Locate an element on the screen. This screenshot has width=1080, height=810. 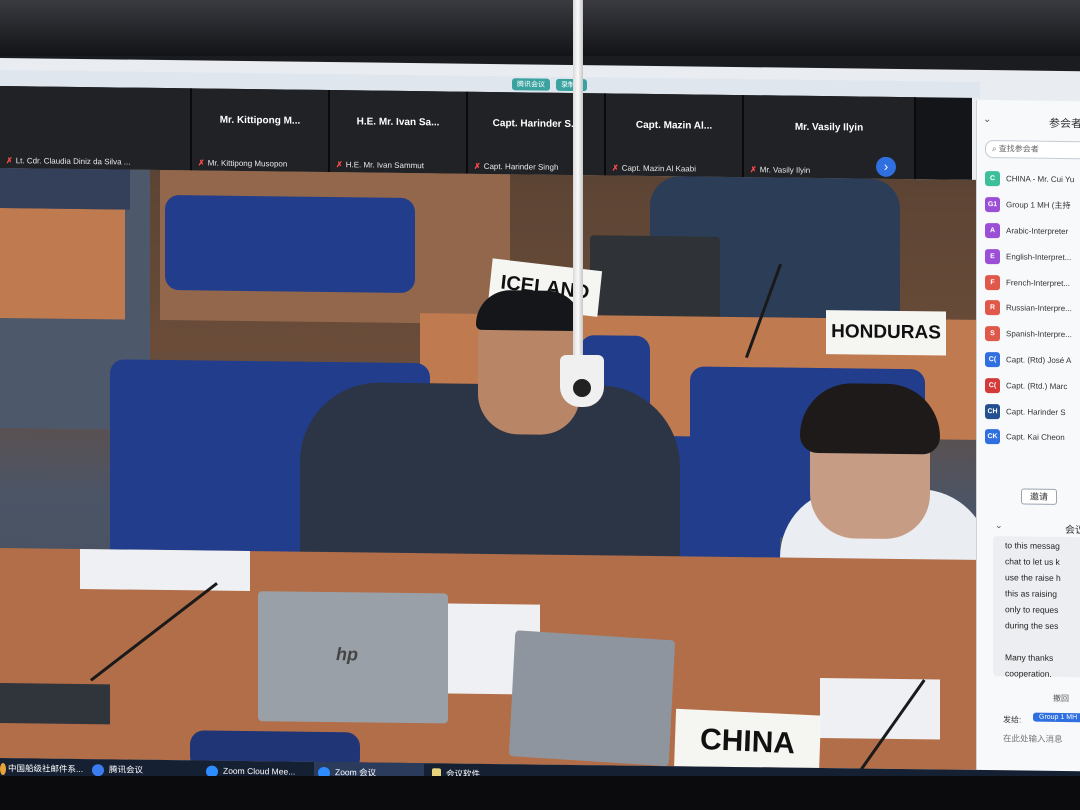
participant-name: Capt. Harinder S is located at coordinates (1036, 411).